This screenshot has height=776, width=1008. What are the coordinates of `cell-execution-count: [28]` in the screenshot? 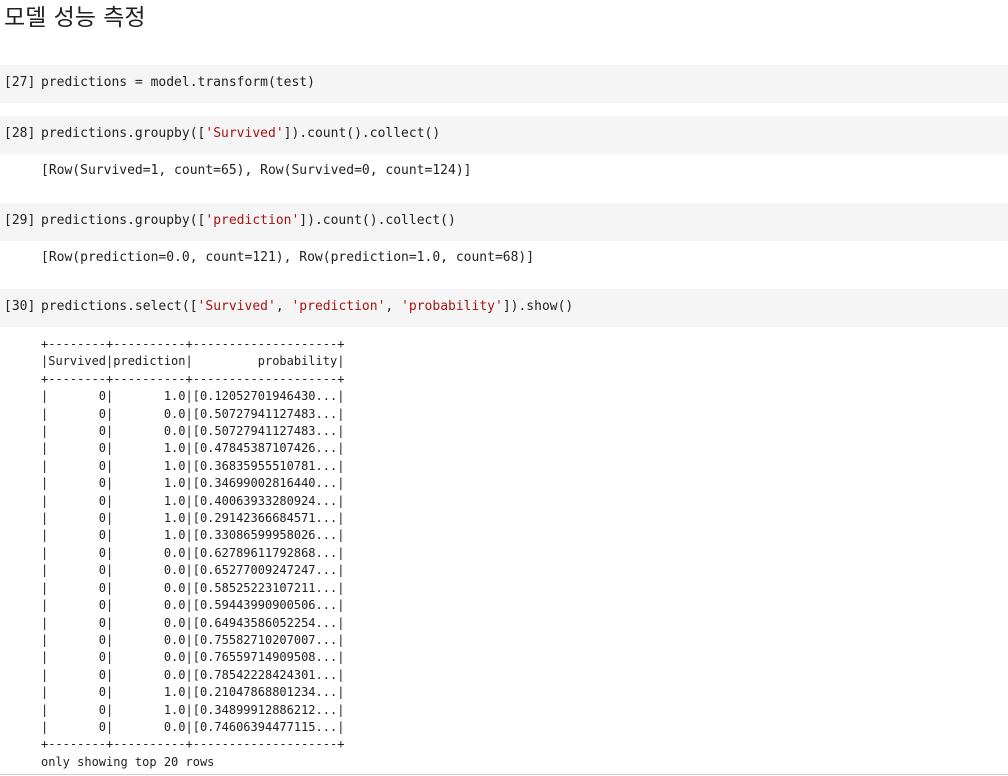 It's located at (20, 133).